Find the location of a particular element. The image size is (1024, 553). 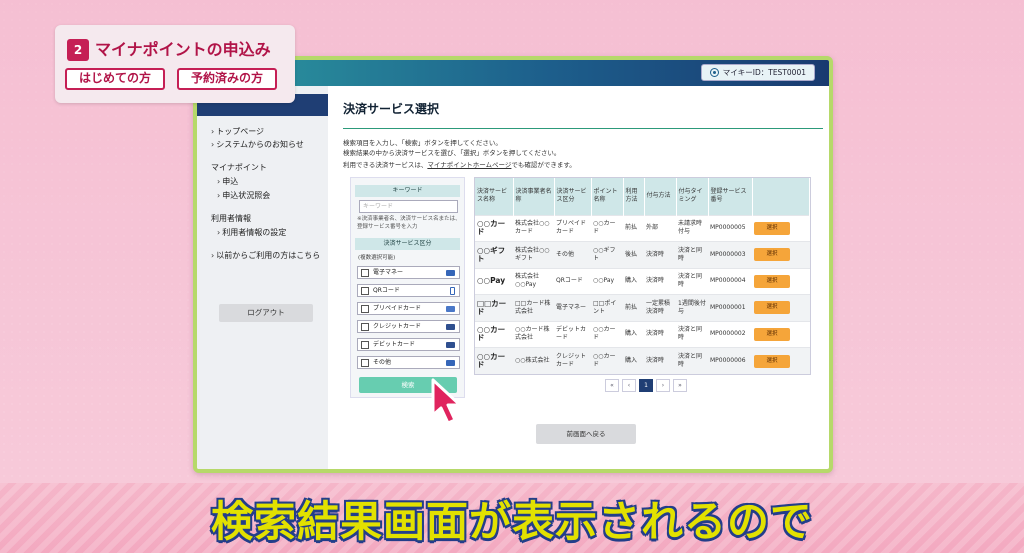

page-1-button: 1 is located at coordinates (646, 385).